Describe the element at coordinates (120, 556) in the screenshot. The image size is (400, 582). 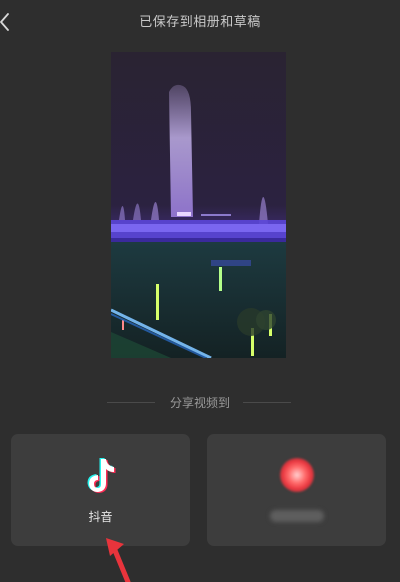
I see `annotation-arrow-icon` at that location.